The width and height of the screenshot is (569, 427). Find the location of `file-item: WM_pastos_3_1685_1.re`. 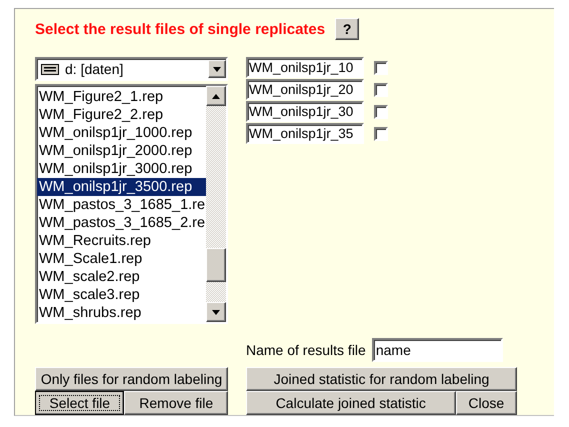

file-item: WM_pastos_3_1685_1.re is located at coordinates (121, 205).